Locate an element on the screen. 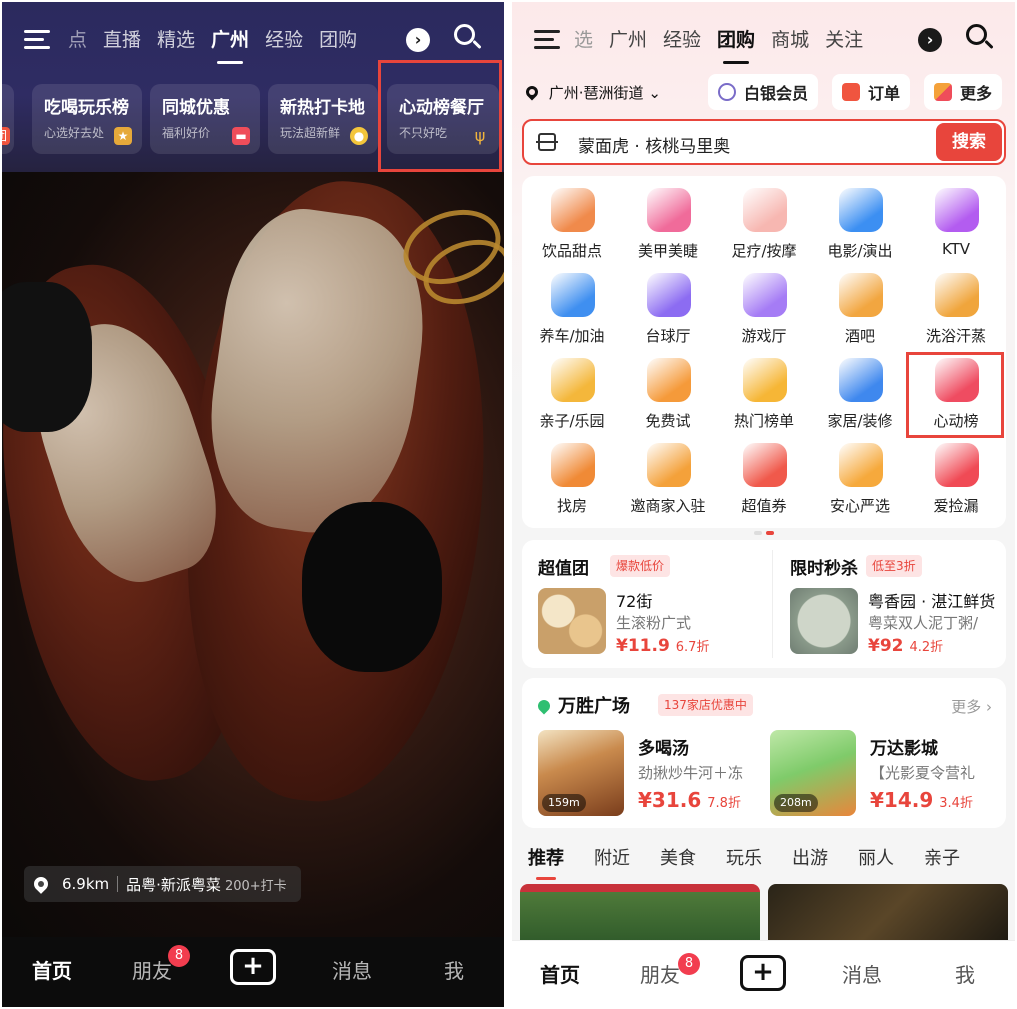 This screenshot has height=1009, width=1017. category-item: 家居/装修 is located at coordinates (860, 390).